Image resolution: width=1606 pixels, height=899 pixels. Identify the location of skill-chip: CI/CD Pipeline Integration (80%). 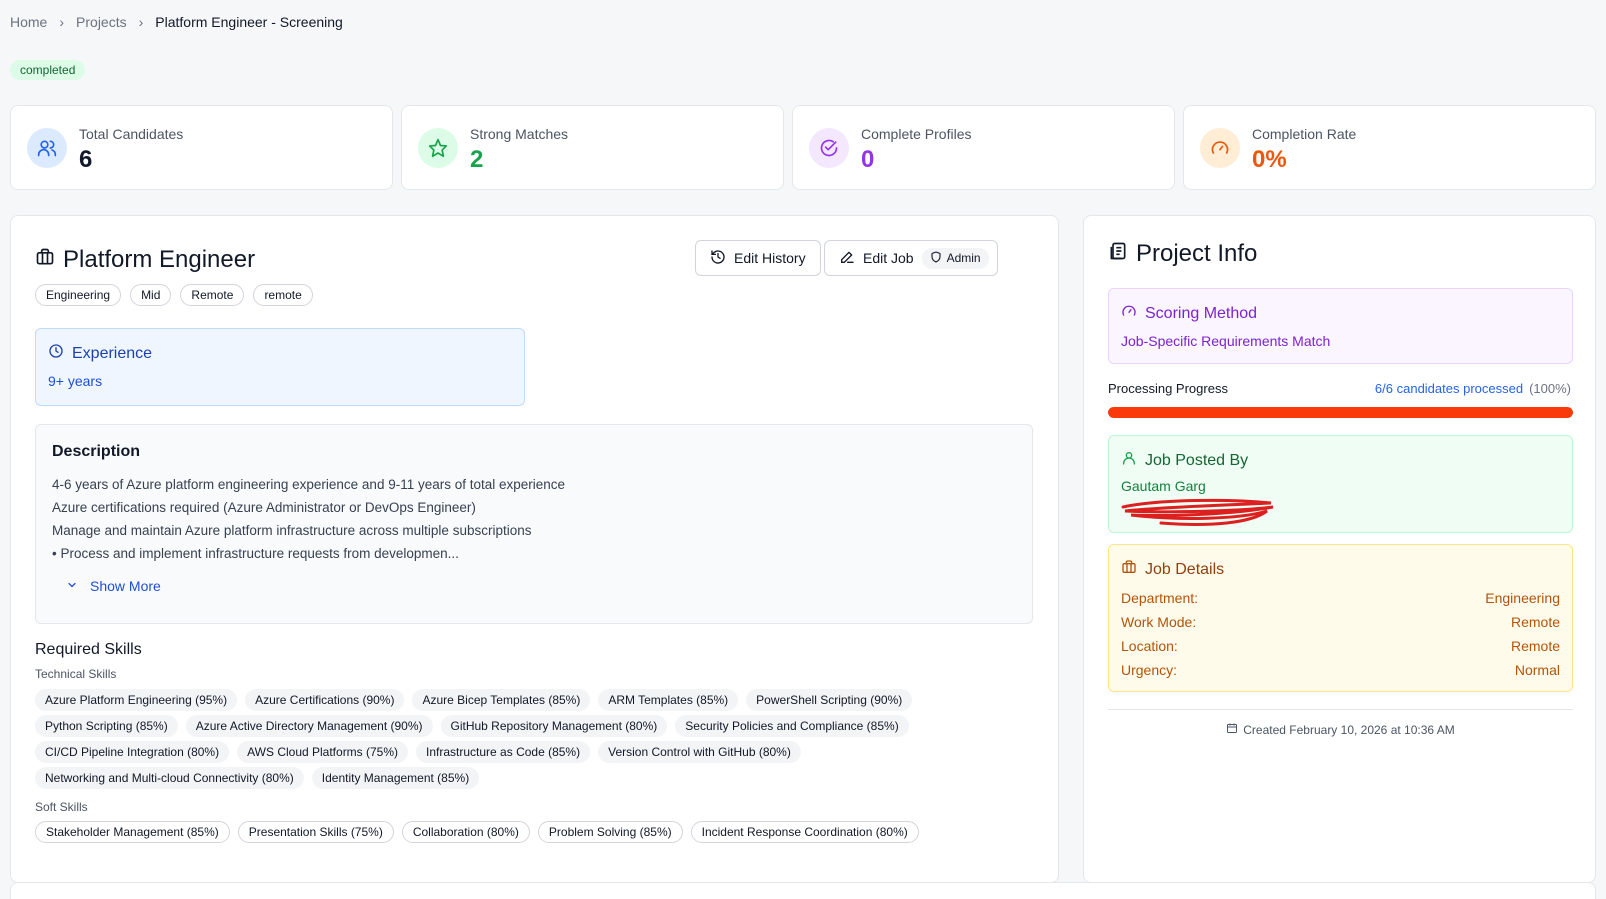
(132, 752).